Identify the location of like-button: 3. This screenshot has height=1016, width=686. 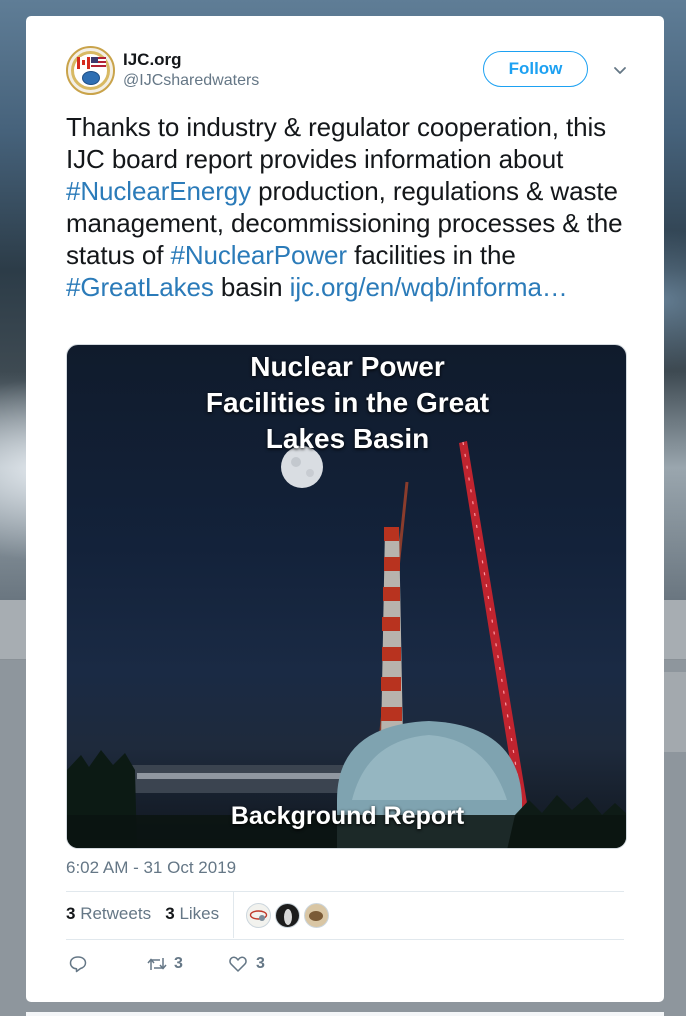
(246, 964).